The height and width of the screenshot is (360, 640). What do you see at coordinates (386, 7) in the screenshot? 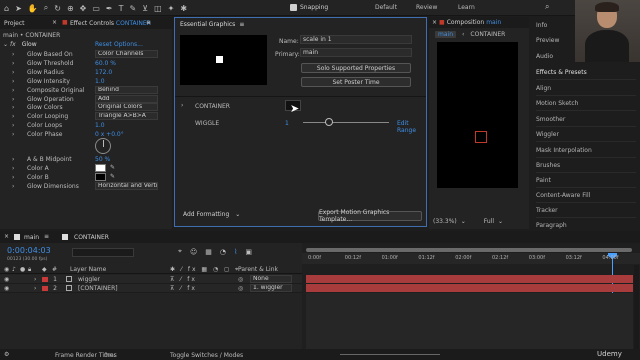
I see `workspace-default: Default` at bounding box center [386, 7].